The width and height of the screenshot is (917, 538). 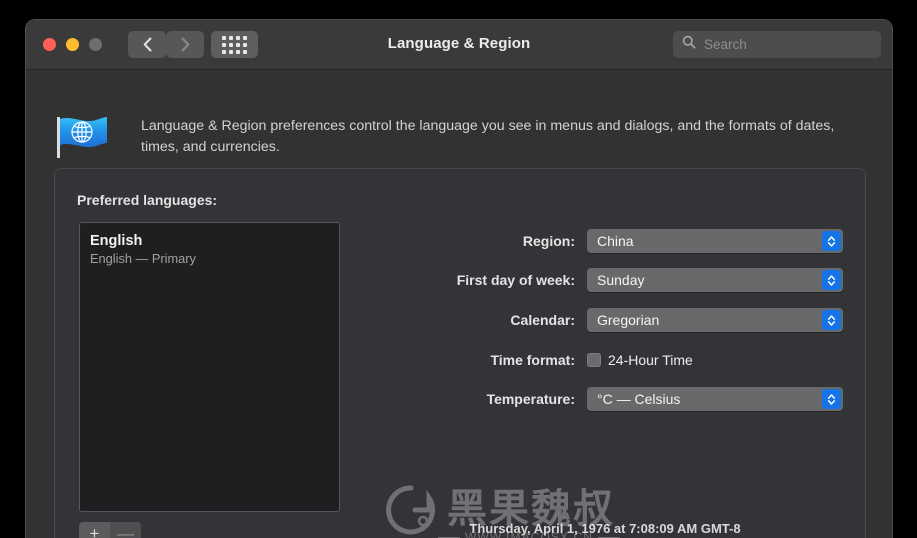 What do you see at coordinates (777, 44) in the screenshot?
I see `search-field: Search` at bounding box center [777, 44].